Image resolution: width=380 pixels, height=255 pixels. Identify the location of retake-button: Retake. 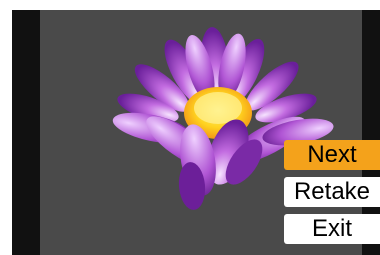
(332, 192).